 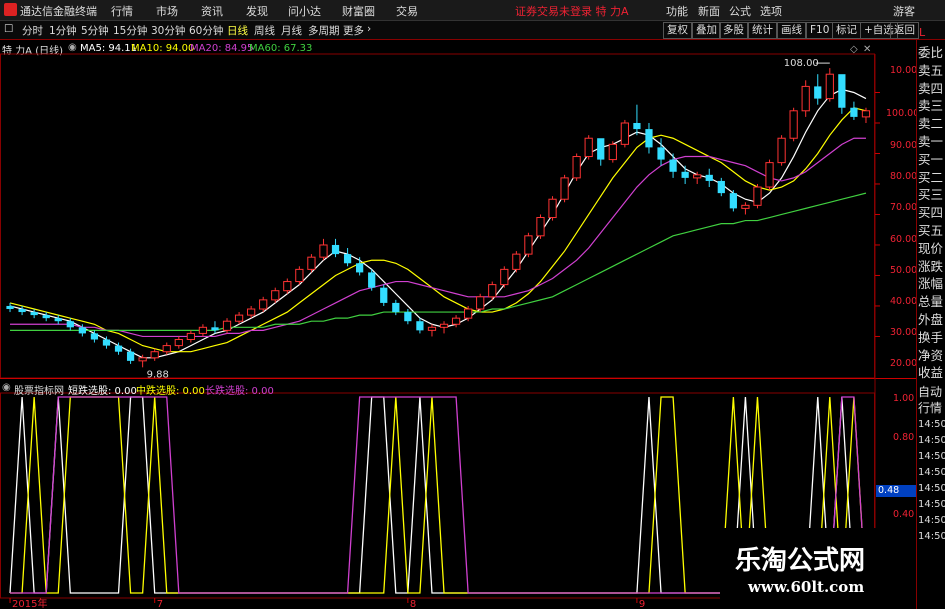 What do you see at coordinates (63, 30) in the screenshot?
I see `period-tab-1min: 1分钟` at bounding box center [63, 30].